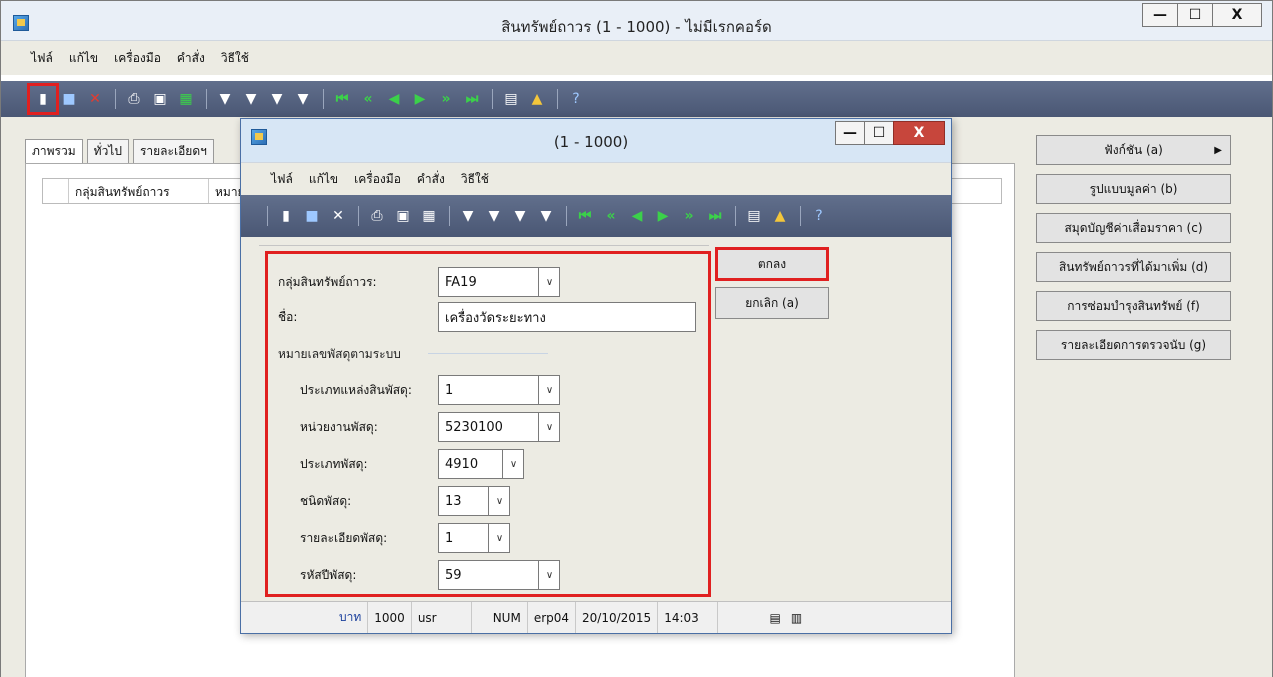  I want to click on menu-help: วิธีใช้, so click(235, 58).